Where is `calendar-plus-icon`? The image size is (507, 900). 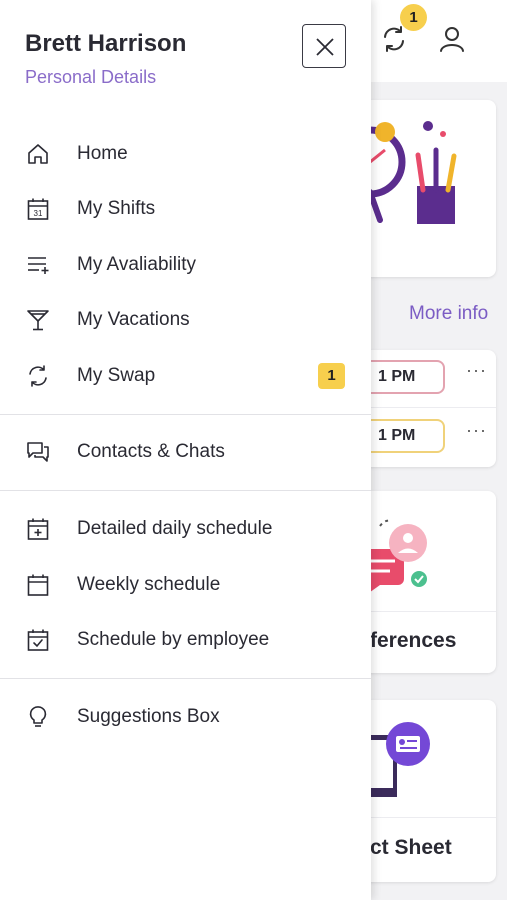
calendar-plus-icon is located at coordinates (38, 529).